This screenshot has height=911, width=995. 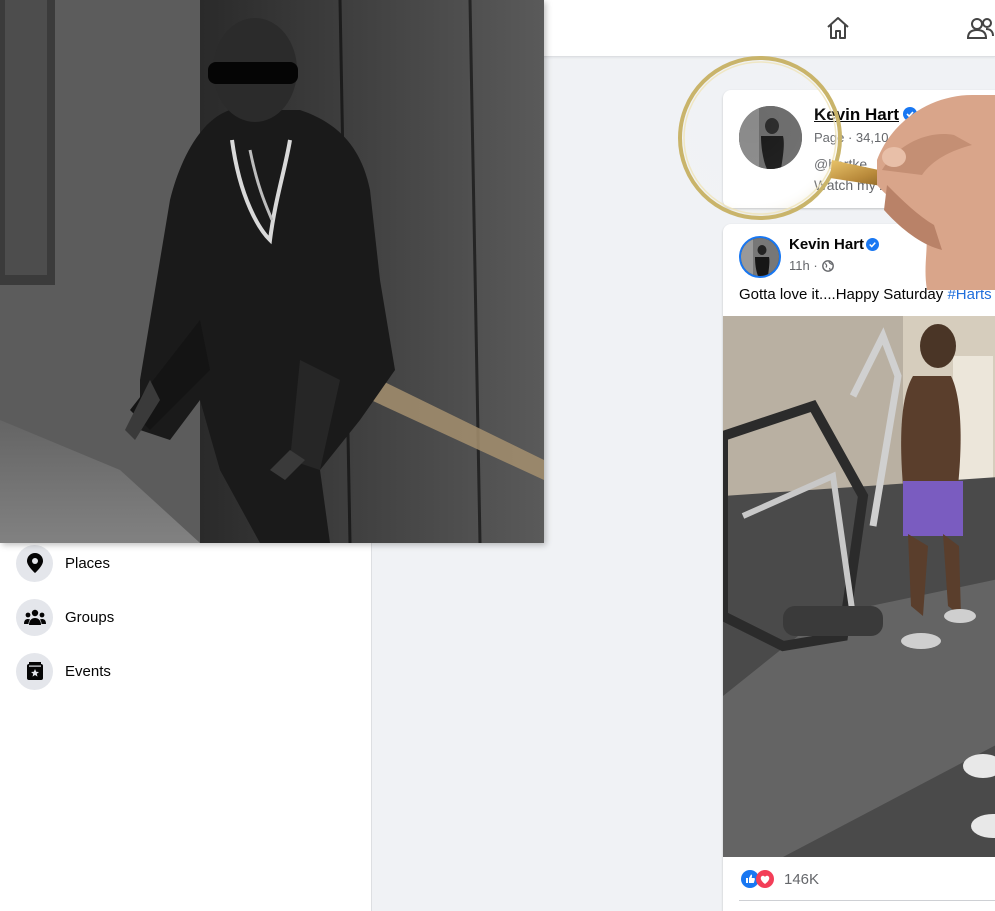 What do you see at coordinates (88, 671) in the screenshot?
I see `sidebar-item-label: Events` at bounding box center [88, 671].